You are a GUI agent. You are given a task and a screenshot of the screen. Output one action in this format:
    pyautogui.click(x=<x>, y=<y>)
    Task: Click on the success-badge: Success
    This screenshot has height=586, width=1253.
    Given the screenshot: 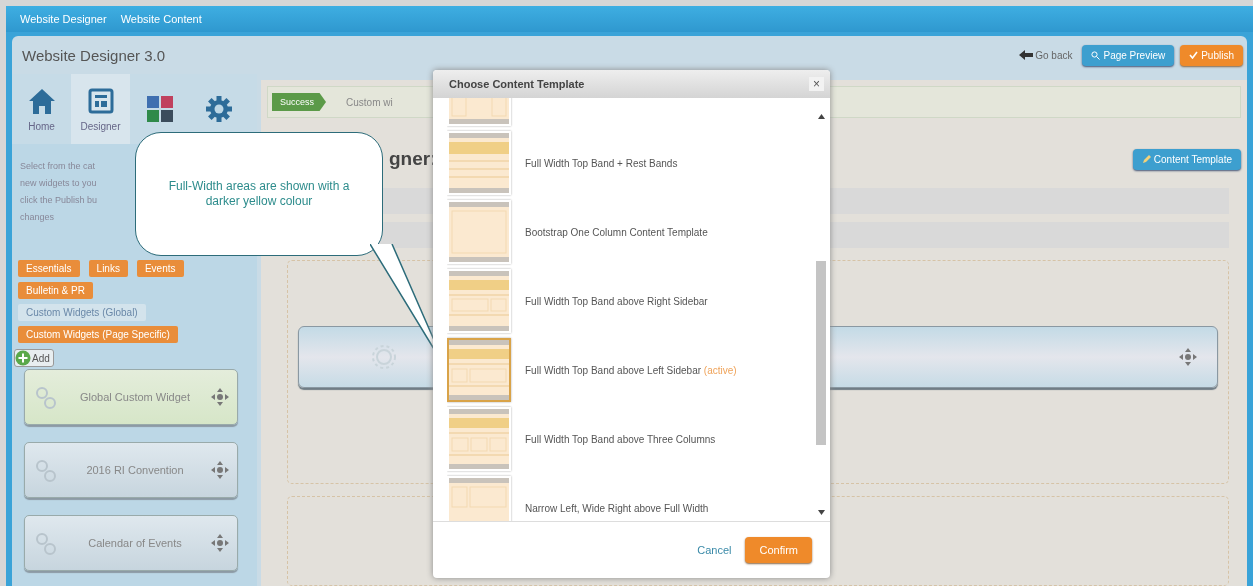 What is the action you would take?
    pyautogui.click(x=299, y=102)
    